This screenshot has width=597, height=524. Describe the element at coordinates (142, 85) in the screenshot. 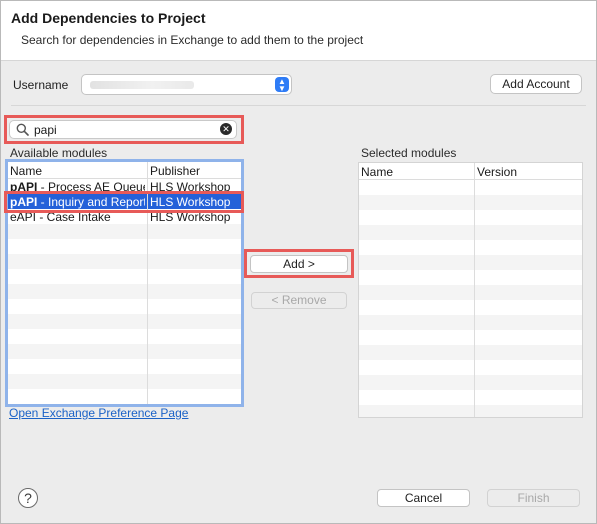

I see `username-value-redacted` at that location.